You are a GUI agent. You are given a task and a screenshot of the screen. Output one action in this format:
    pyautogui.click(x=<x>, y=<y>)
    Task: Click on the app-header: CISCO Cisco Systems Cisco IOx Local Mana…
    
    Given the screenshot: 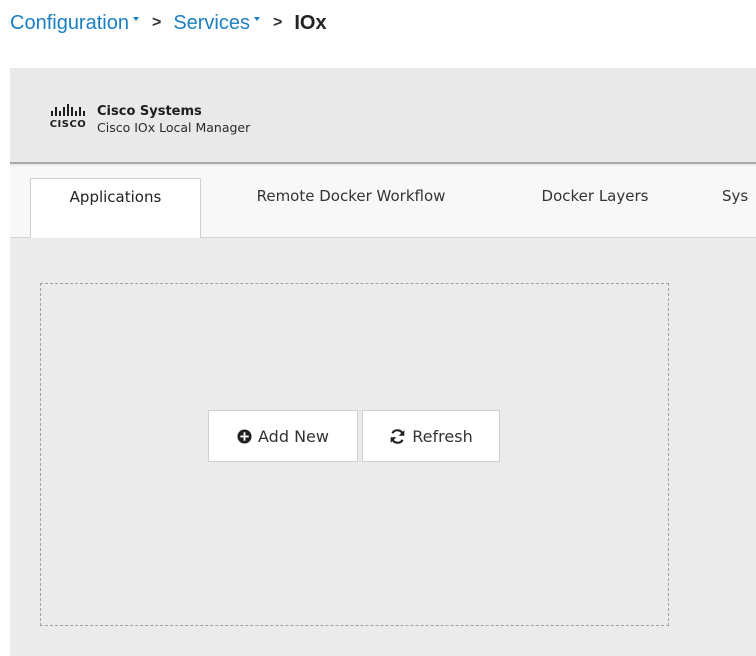 What is the action you would take?
    pyautogui.click(x=383, y=116)
    